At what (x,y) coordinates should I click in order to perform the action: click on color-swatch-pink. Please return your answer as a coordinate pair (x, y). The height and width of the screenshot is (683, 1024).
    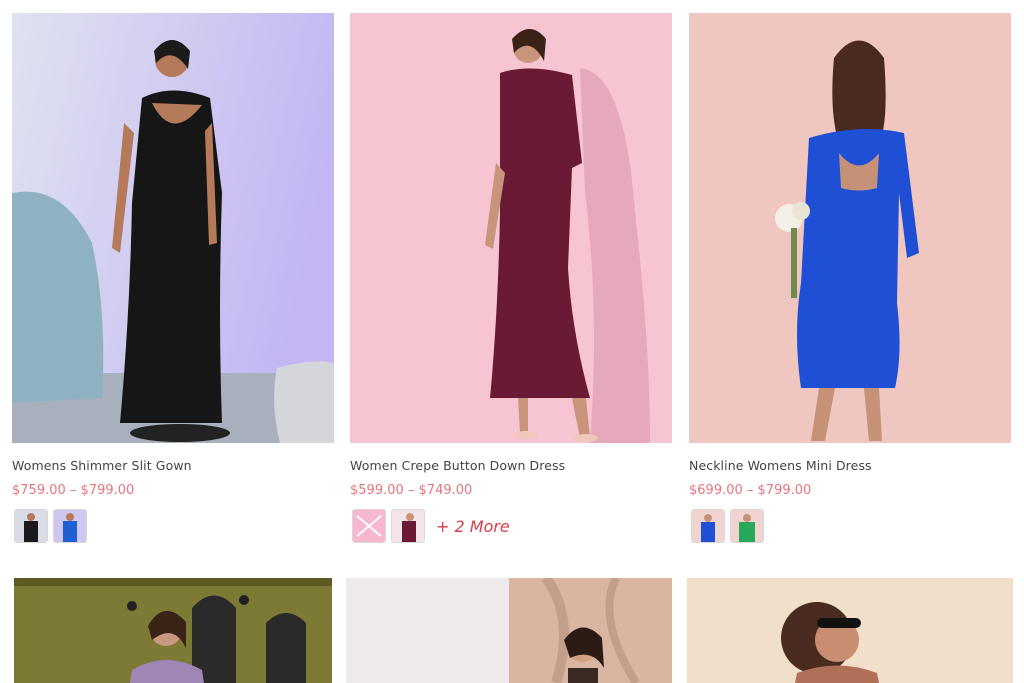
    Looking at the image, I should click on (369, 526).